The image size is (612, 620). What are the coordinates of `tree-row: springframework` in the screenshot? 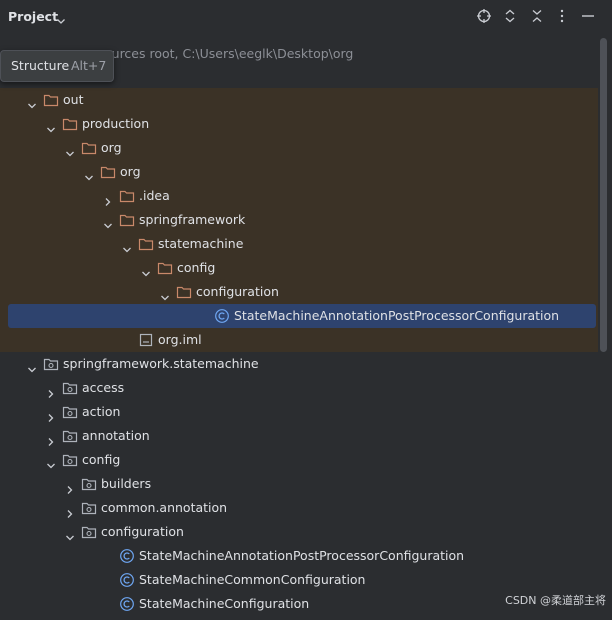 It's located at (299, 220).